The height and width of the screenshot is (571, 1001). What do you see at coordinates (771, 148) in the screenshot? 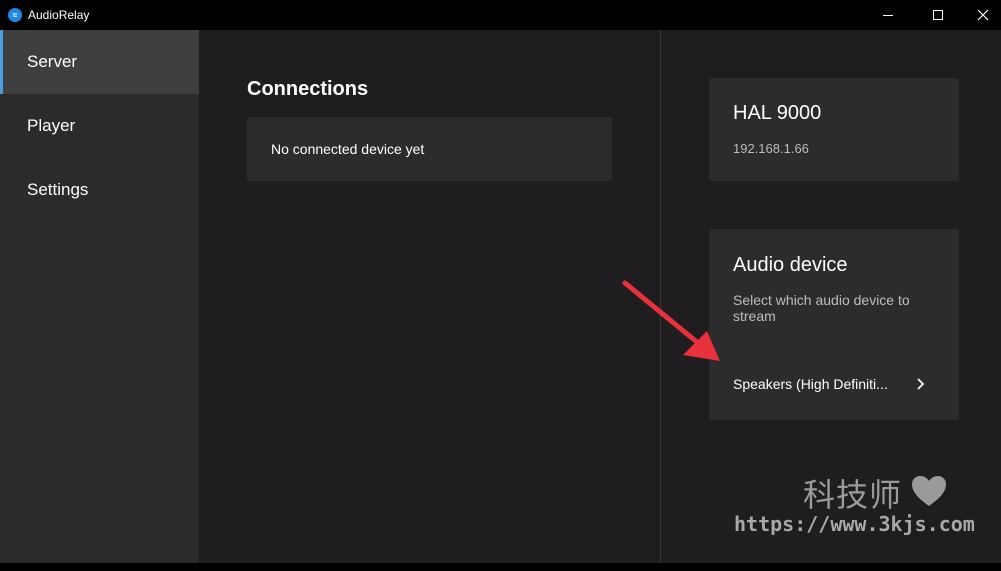
I see `host-ip-address: 192.168.1.66` at bounding box center [771, 148].